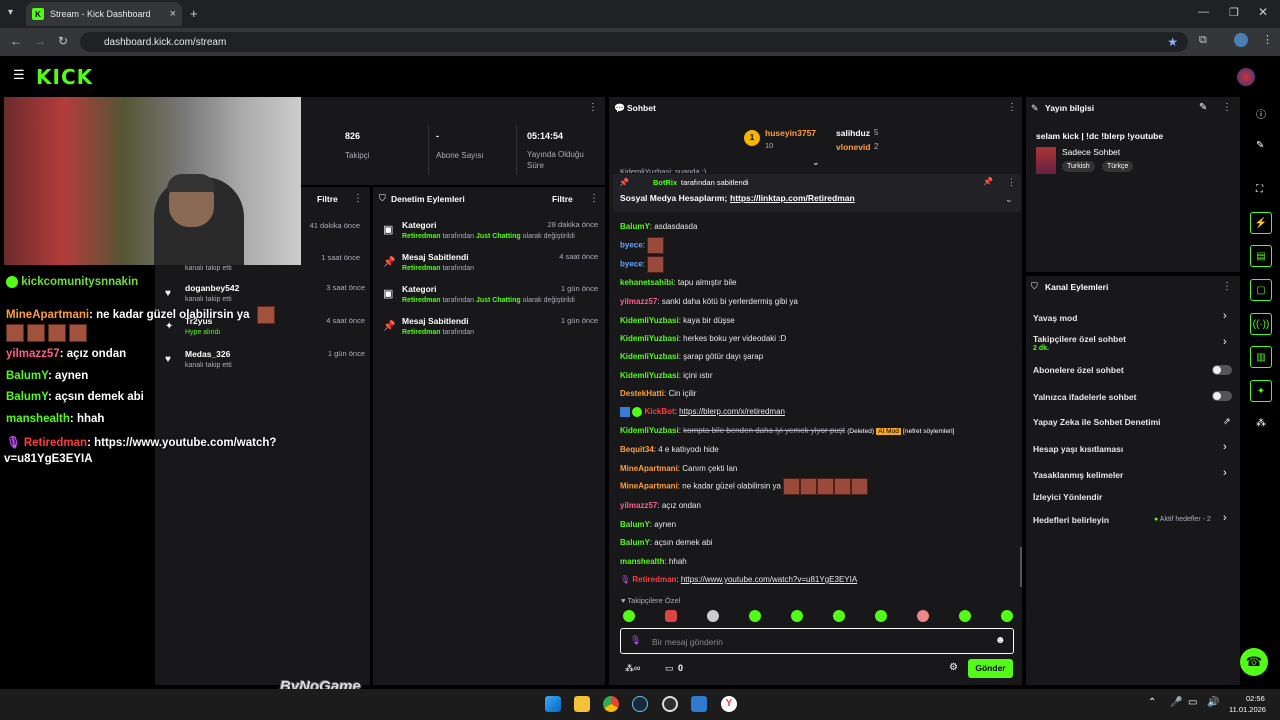 The image size is (1280, 720). Describe the element at coordinates (1227, 286) in the screenshot. I see `channel-actions-menu-icon: ⋮` at that location.